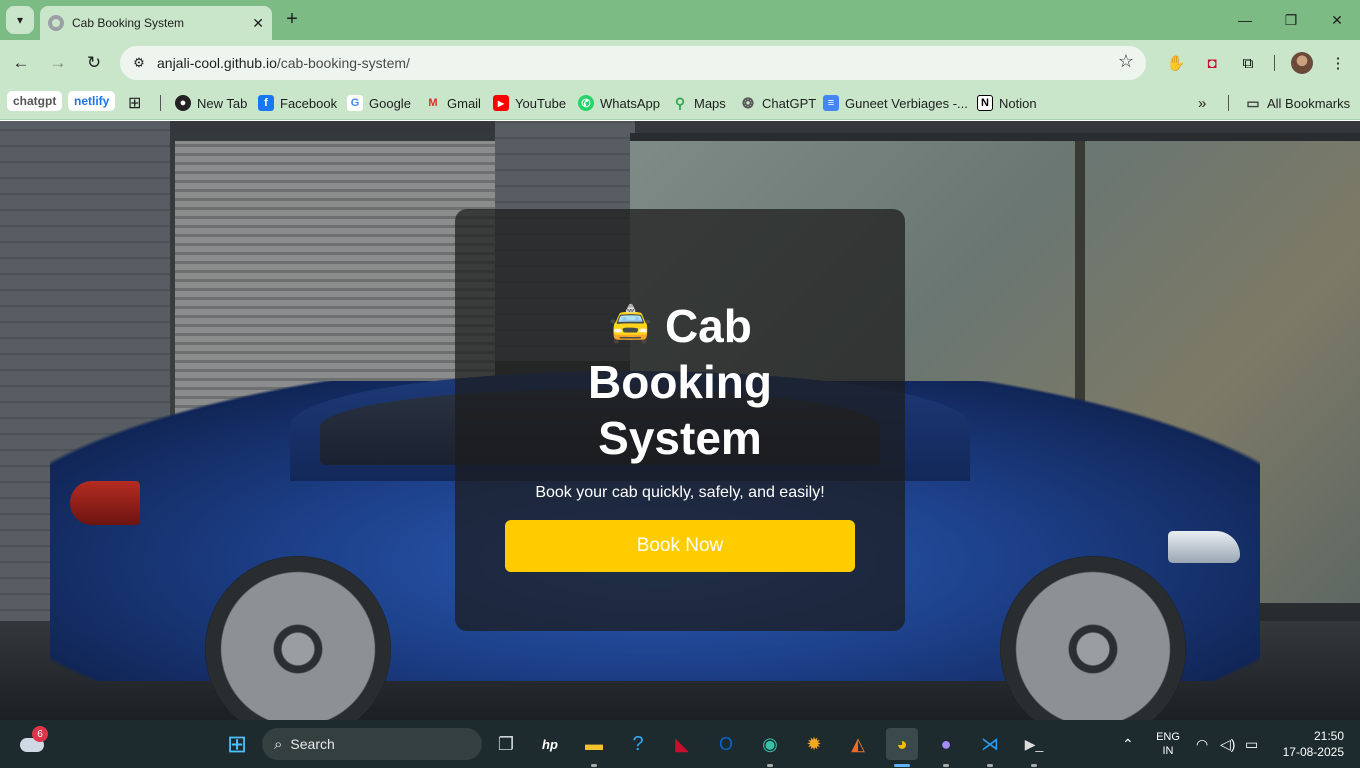  Describe the element at coordinates (638, 744) in the screenshot. I see `get-help-icon: ?` at that location.